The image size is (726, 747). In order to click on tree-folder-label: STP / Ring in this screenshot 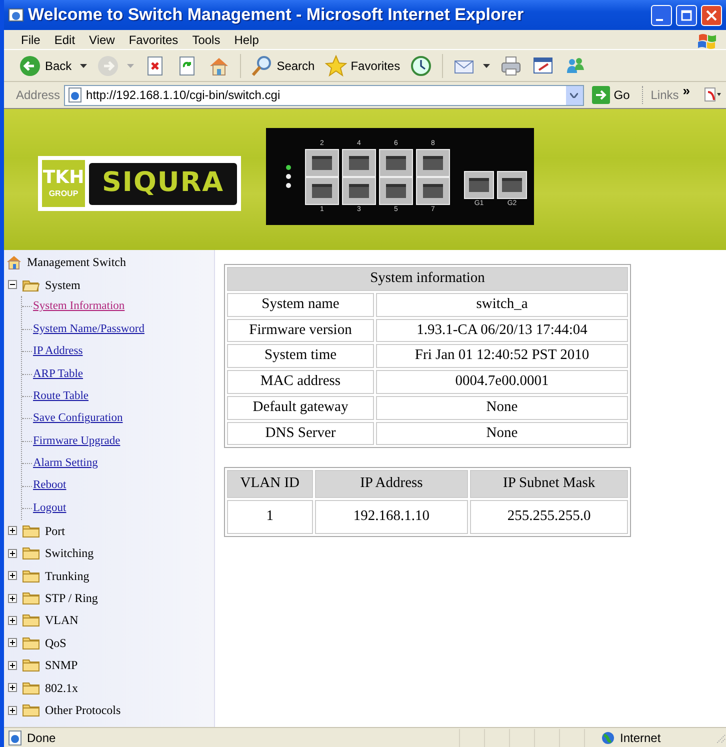, I will do `click(71, 598)`.